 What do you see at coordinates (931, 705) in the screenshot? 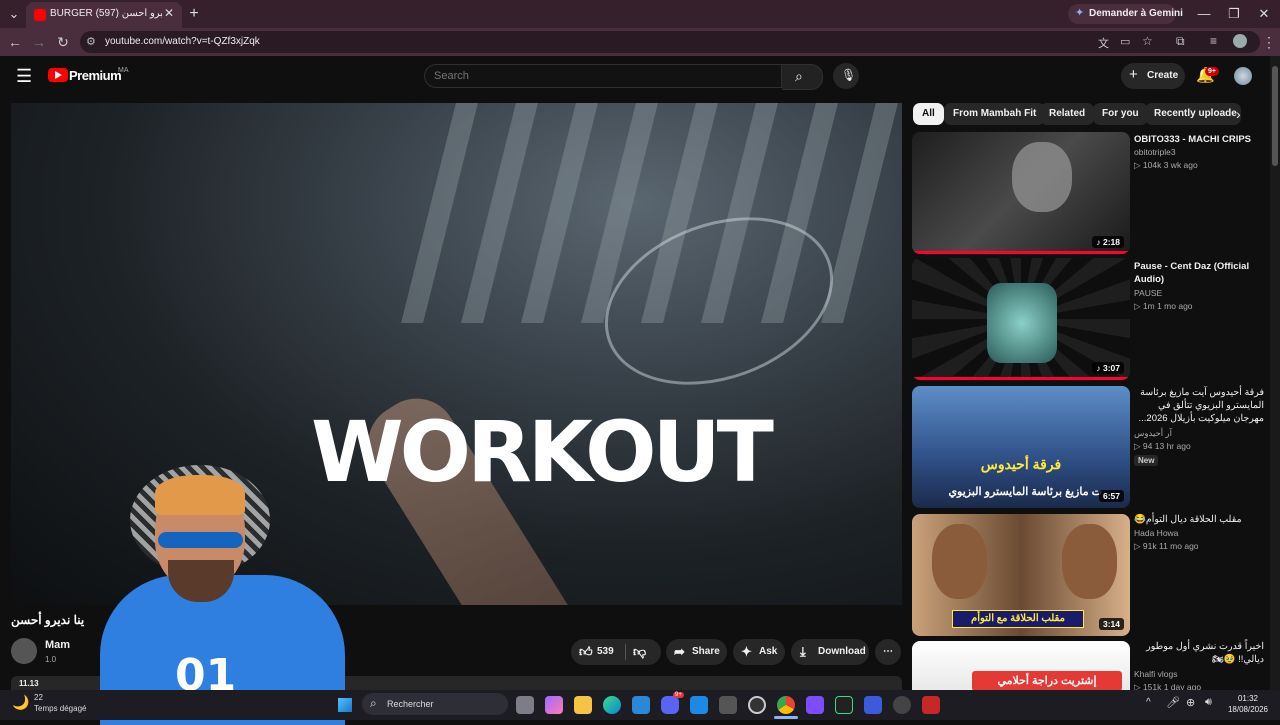
I see `media-app-icon` at bounding box center [931, 705].